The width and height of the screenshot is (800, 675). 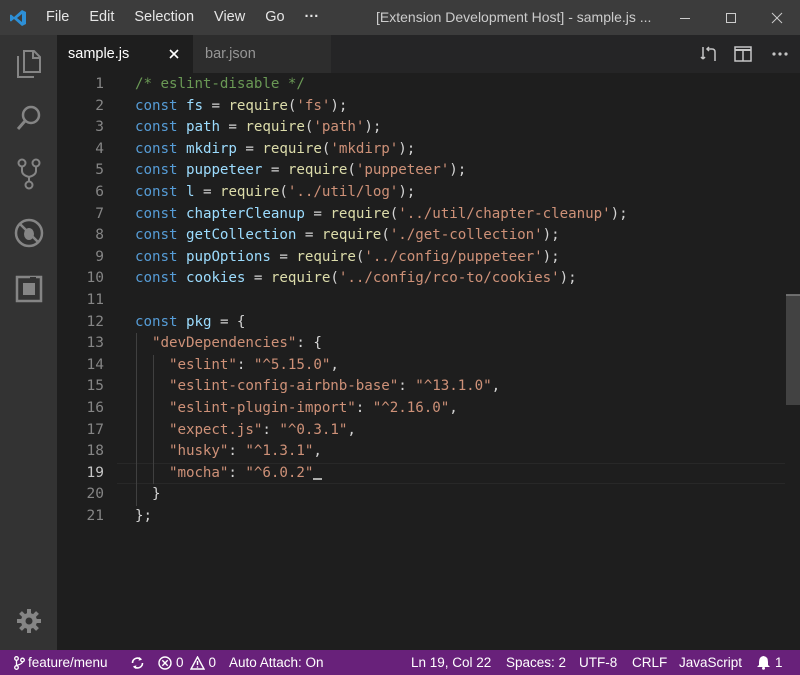 I want to click on open-changes-button, so click(x=709, y=54).